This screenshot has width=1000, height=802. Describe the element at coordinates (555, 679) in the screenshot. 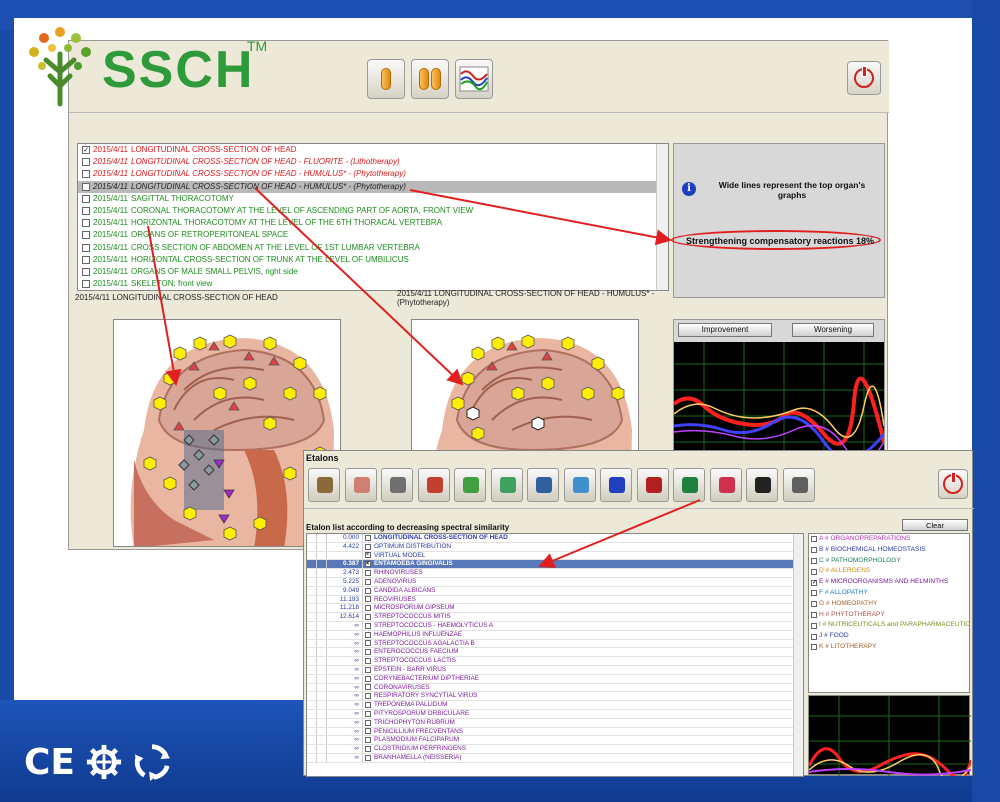

I see `etalon-row: ∞ CORYNEBACTERIUM DIPTHERIAE` at that location.